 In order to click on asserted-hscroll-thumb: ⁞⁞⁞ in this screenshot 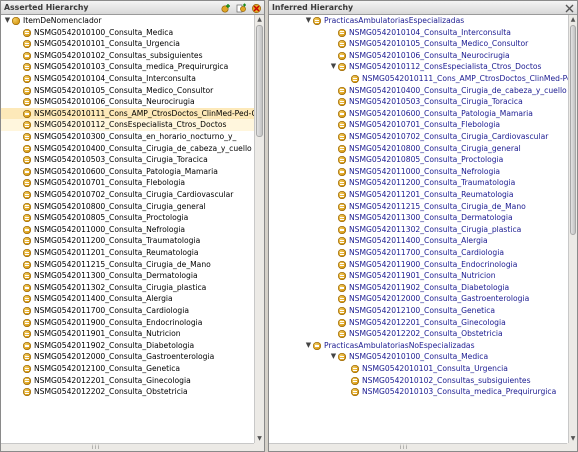, I will do `click(96, 448)`.